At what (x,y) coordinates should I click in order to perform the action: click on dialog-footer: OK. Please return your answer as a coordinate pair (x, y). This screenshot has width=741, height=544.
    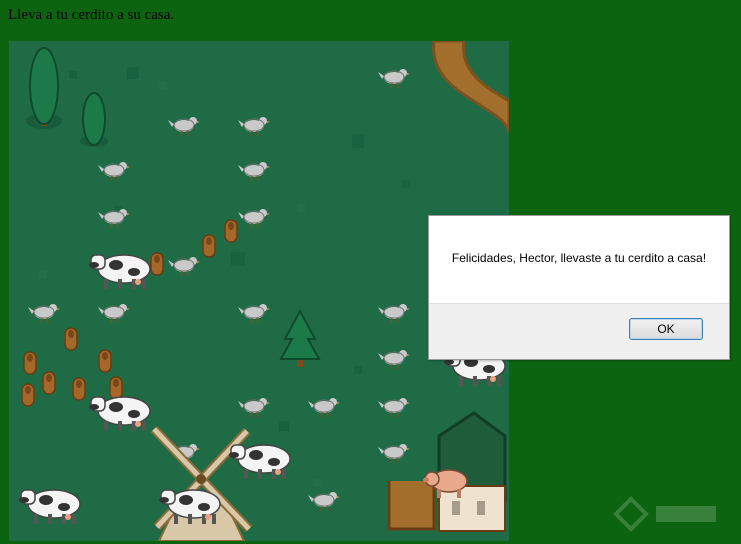
    Looking at the image, I should click on (579, 331).